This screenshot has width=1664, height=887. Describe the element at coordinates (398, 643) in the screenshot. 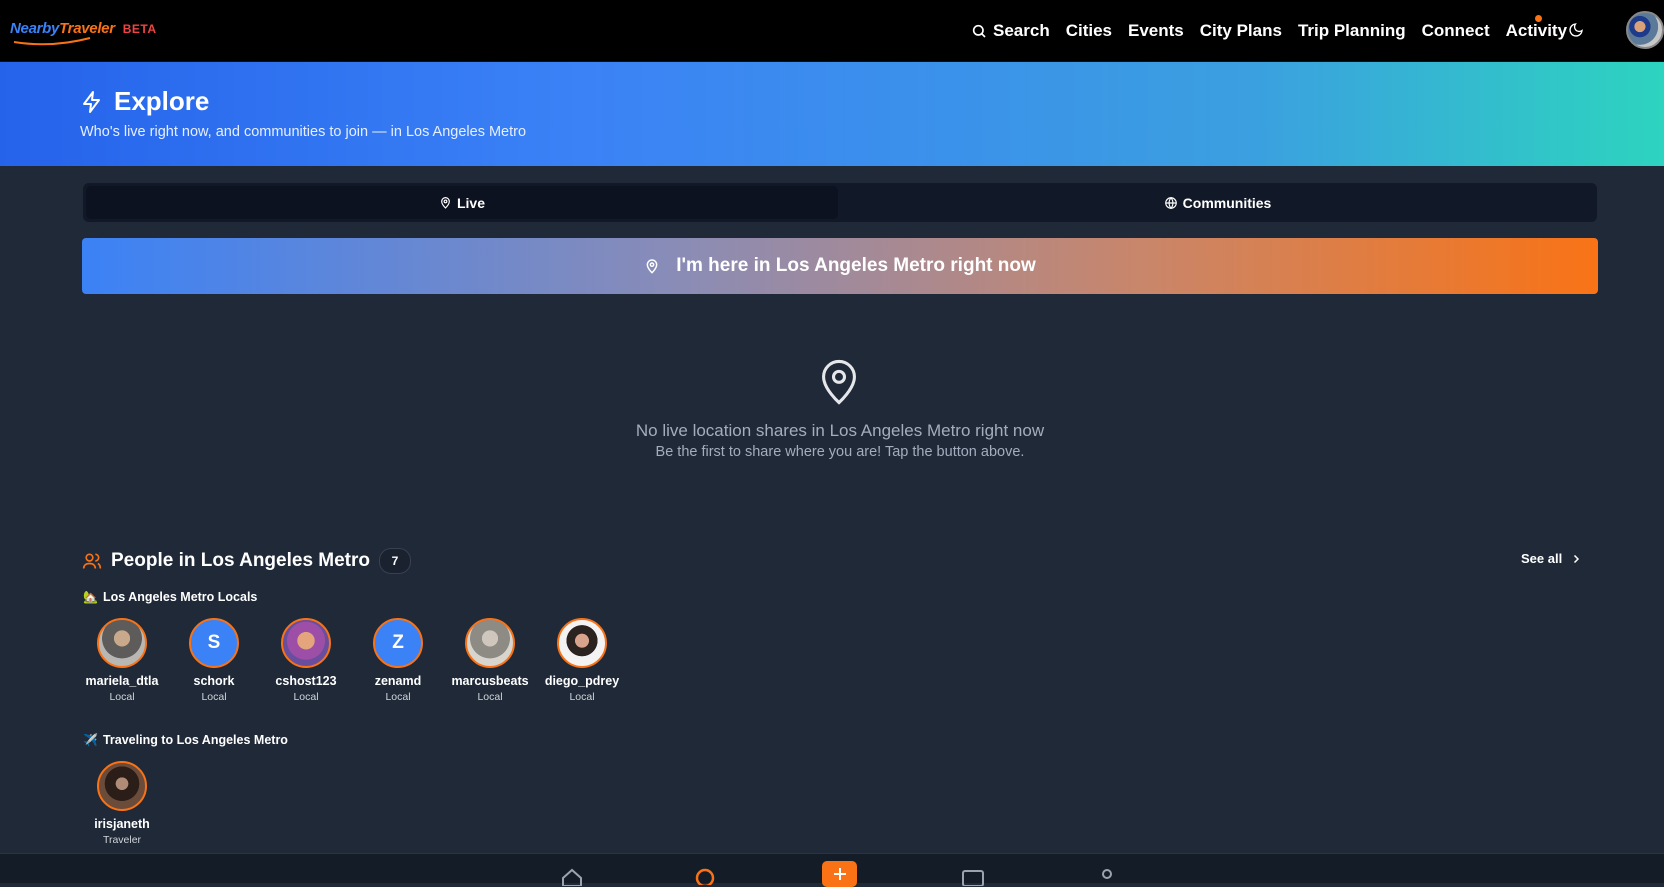

I see `avatar: Z` at that location.